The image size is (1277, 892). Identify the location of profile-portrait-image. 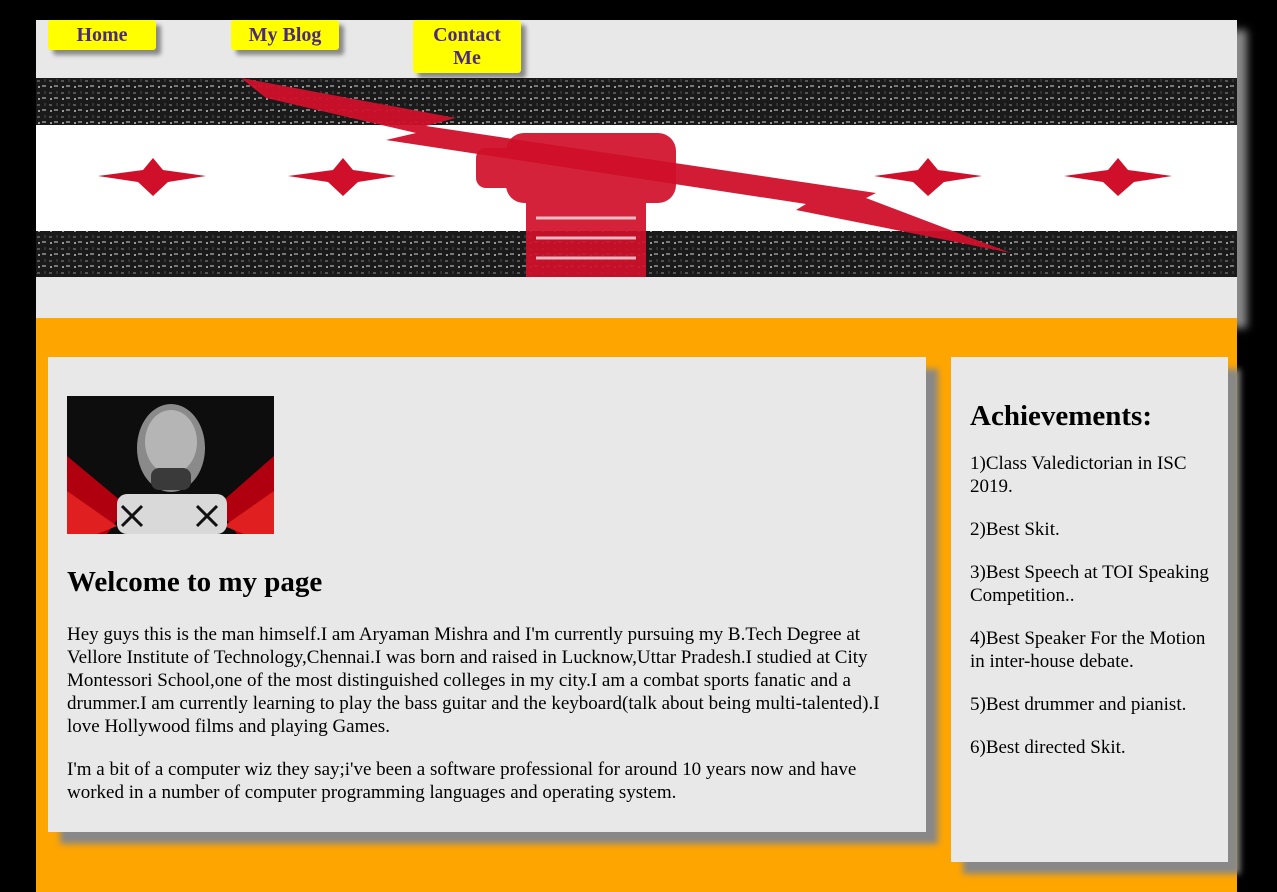
(170, 465).